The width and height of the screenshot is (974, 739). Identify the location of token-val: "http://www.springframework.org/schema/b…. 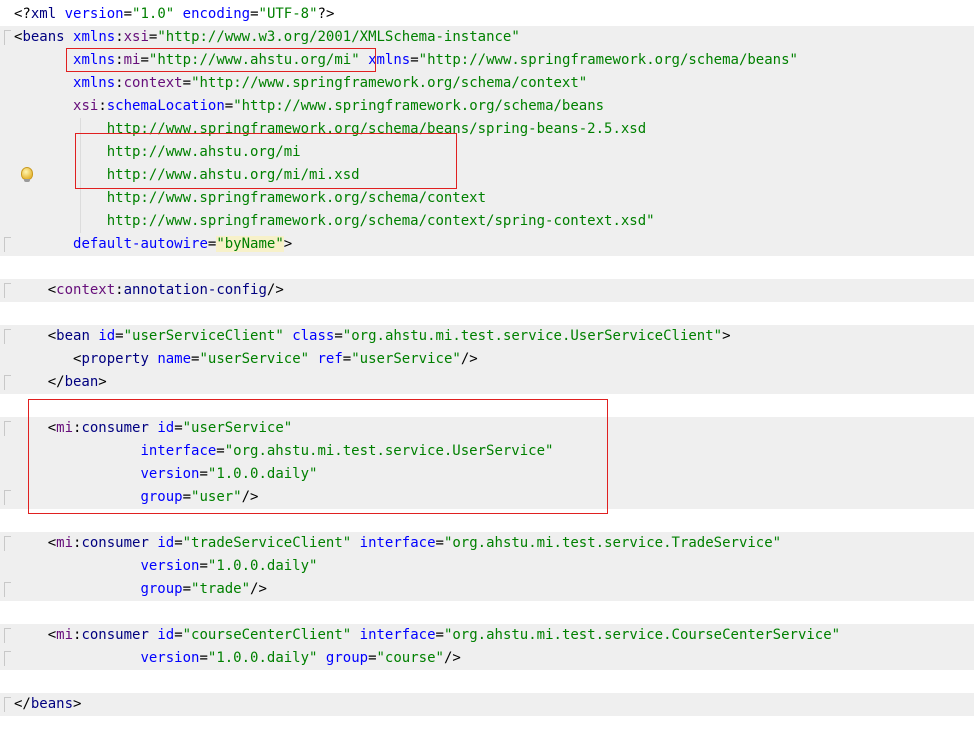
(419, 106).